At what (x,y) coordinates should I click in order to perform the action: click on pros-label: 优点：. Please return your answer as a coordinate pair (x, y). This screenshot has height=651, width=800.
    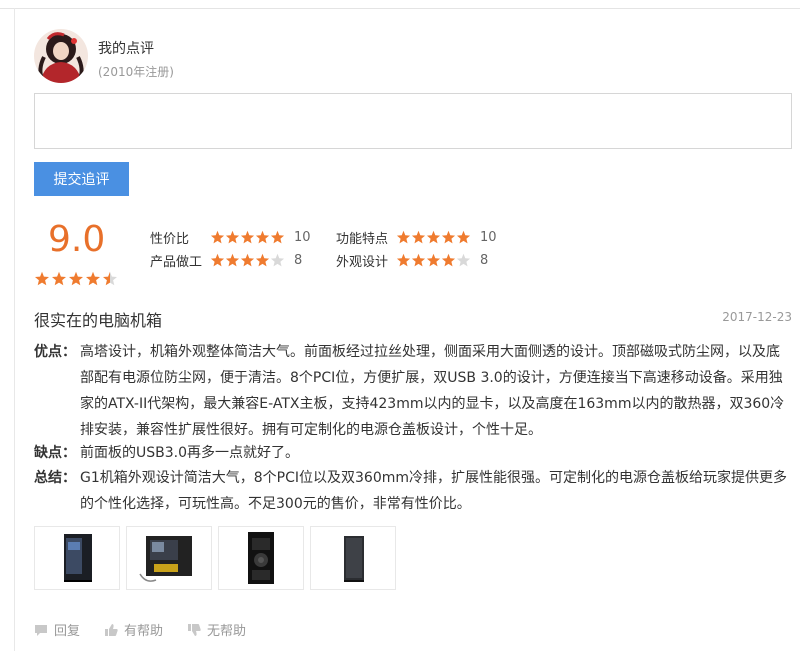
    Looking at the image, I should click on (55, 352).